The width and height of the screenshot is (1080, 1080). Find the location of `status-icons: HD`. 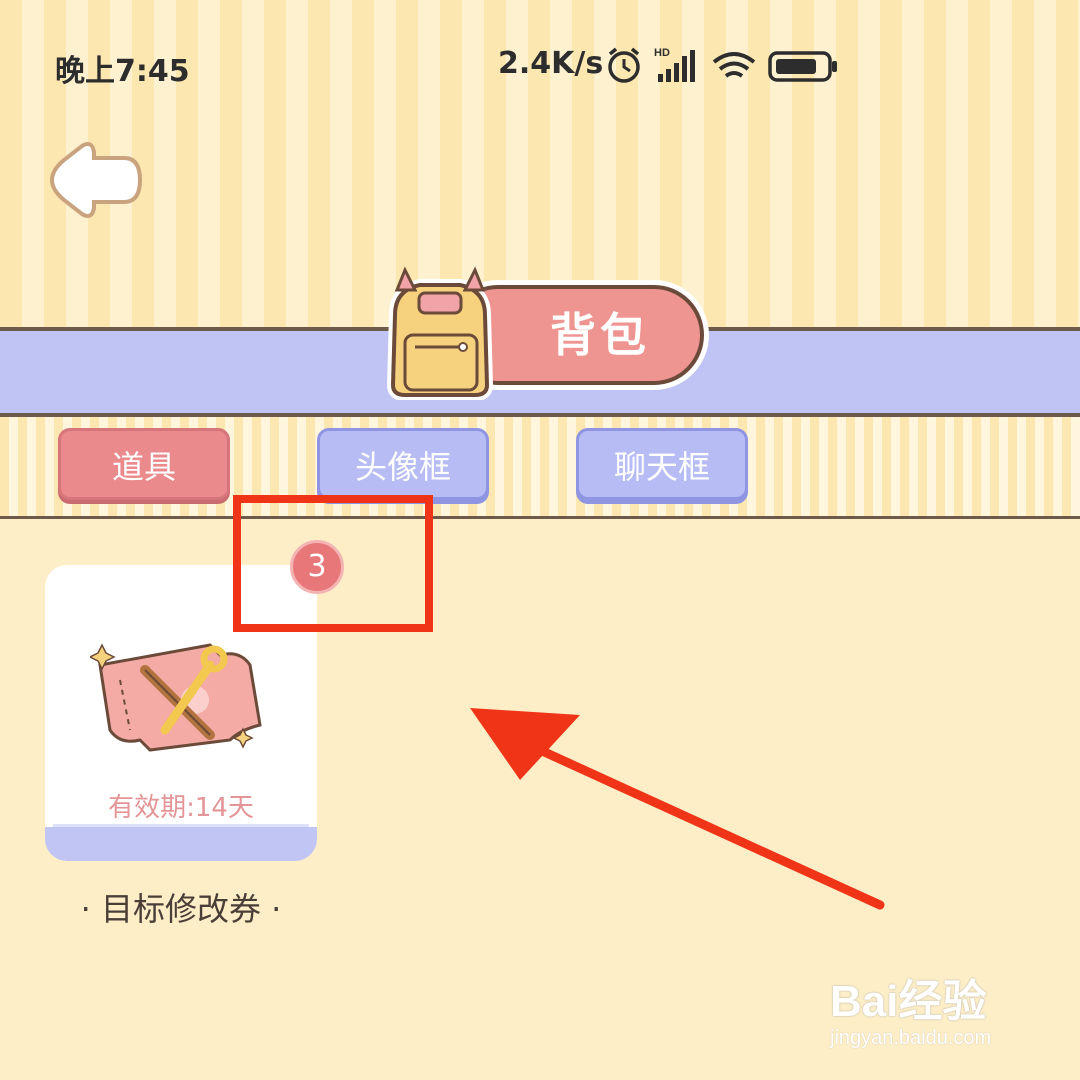

status-icons: HD is located at coordinates (722, 65).